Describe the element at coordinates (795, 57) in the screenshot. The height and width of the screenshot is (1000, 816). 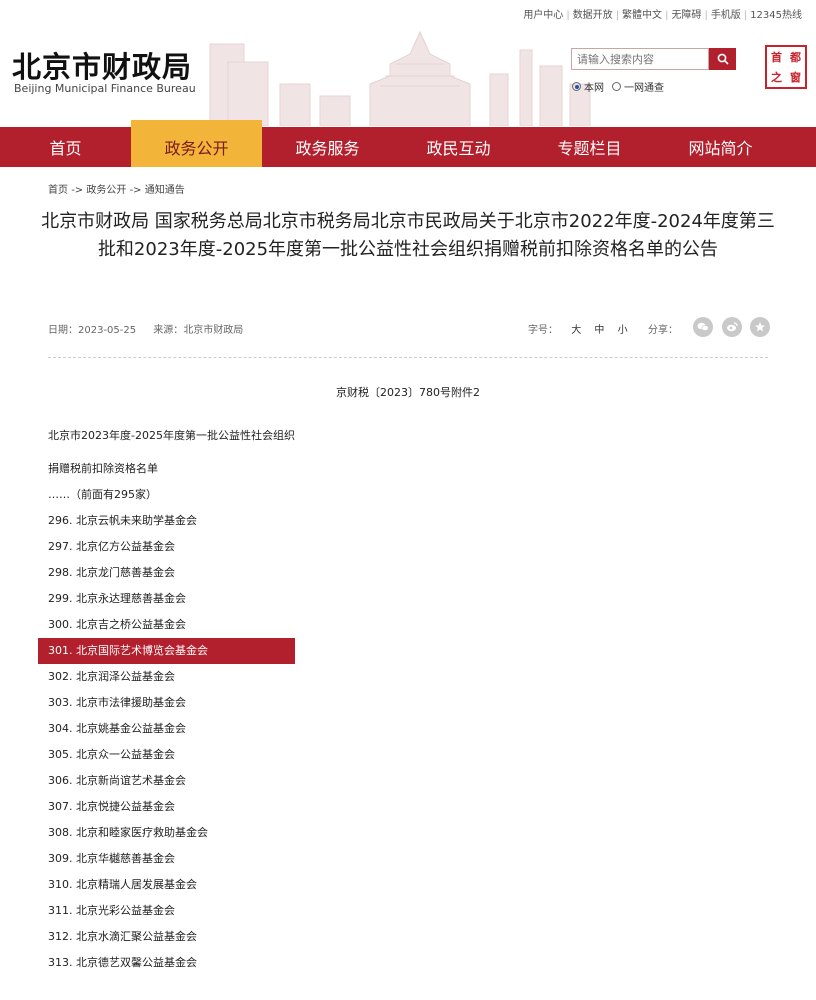
I see `seal-char: 都` at that location.